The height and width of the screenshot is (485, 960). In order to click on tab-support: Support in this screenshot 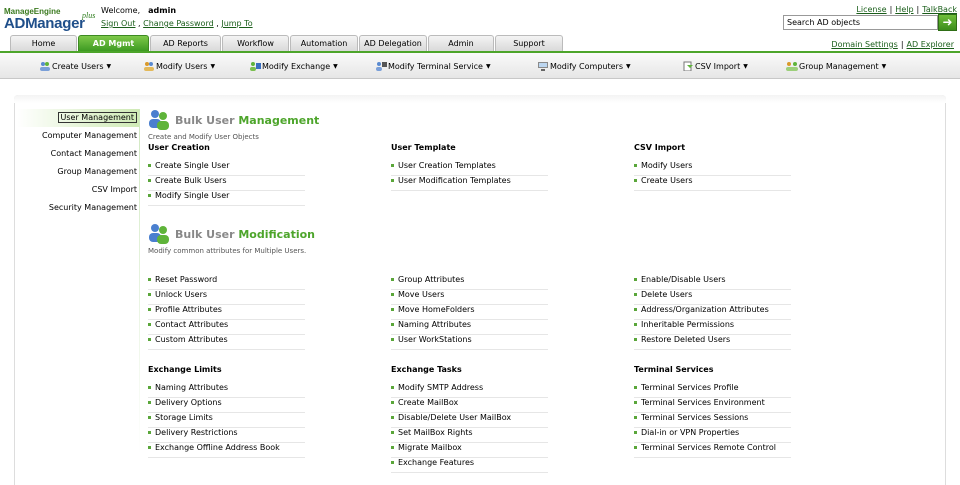, I will do `click(529, 43)`.